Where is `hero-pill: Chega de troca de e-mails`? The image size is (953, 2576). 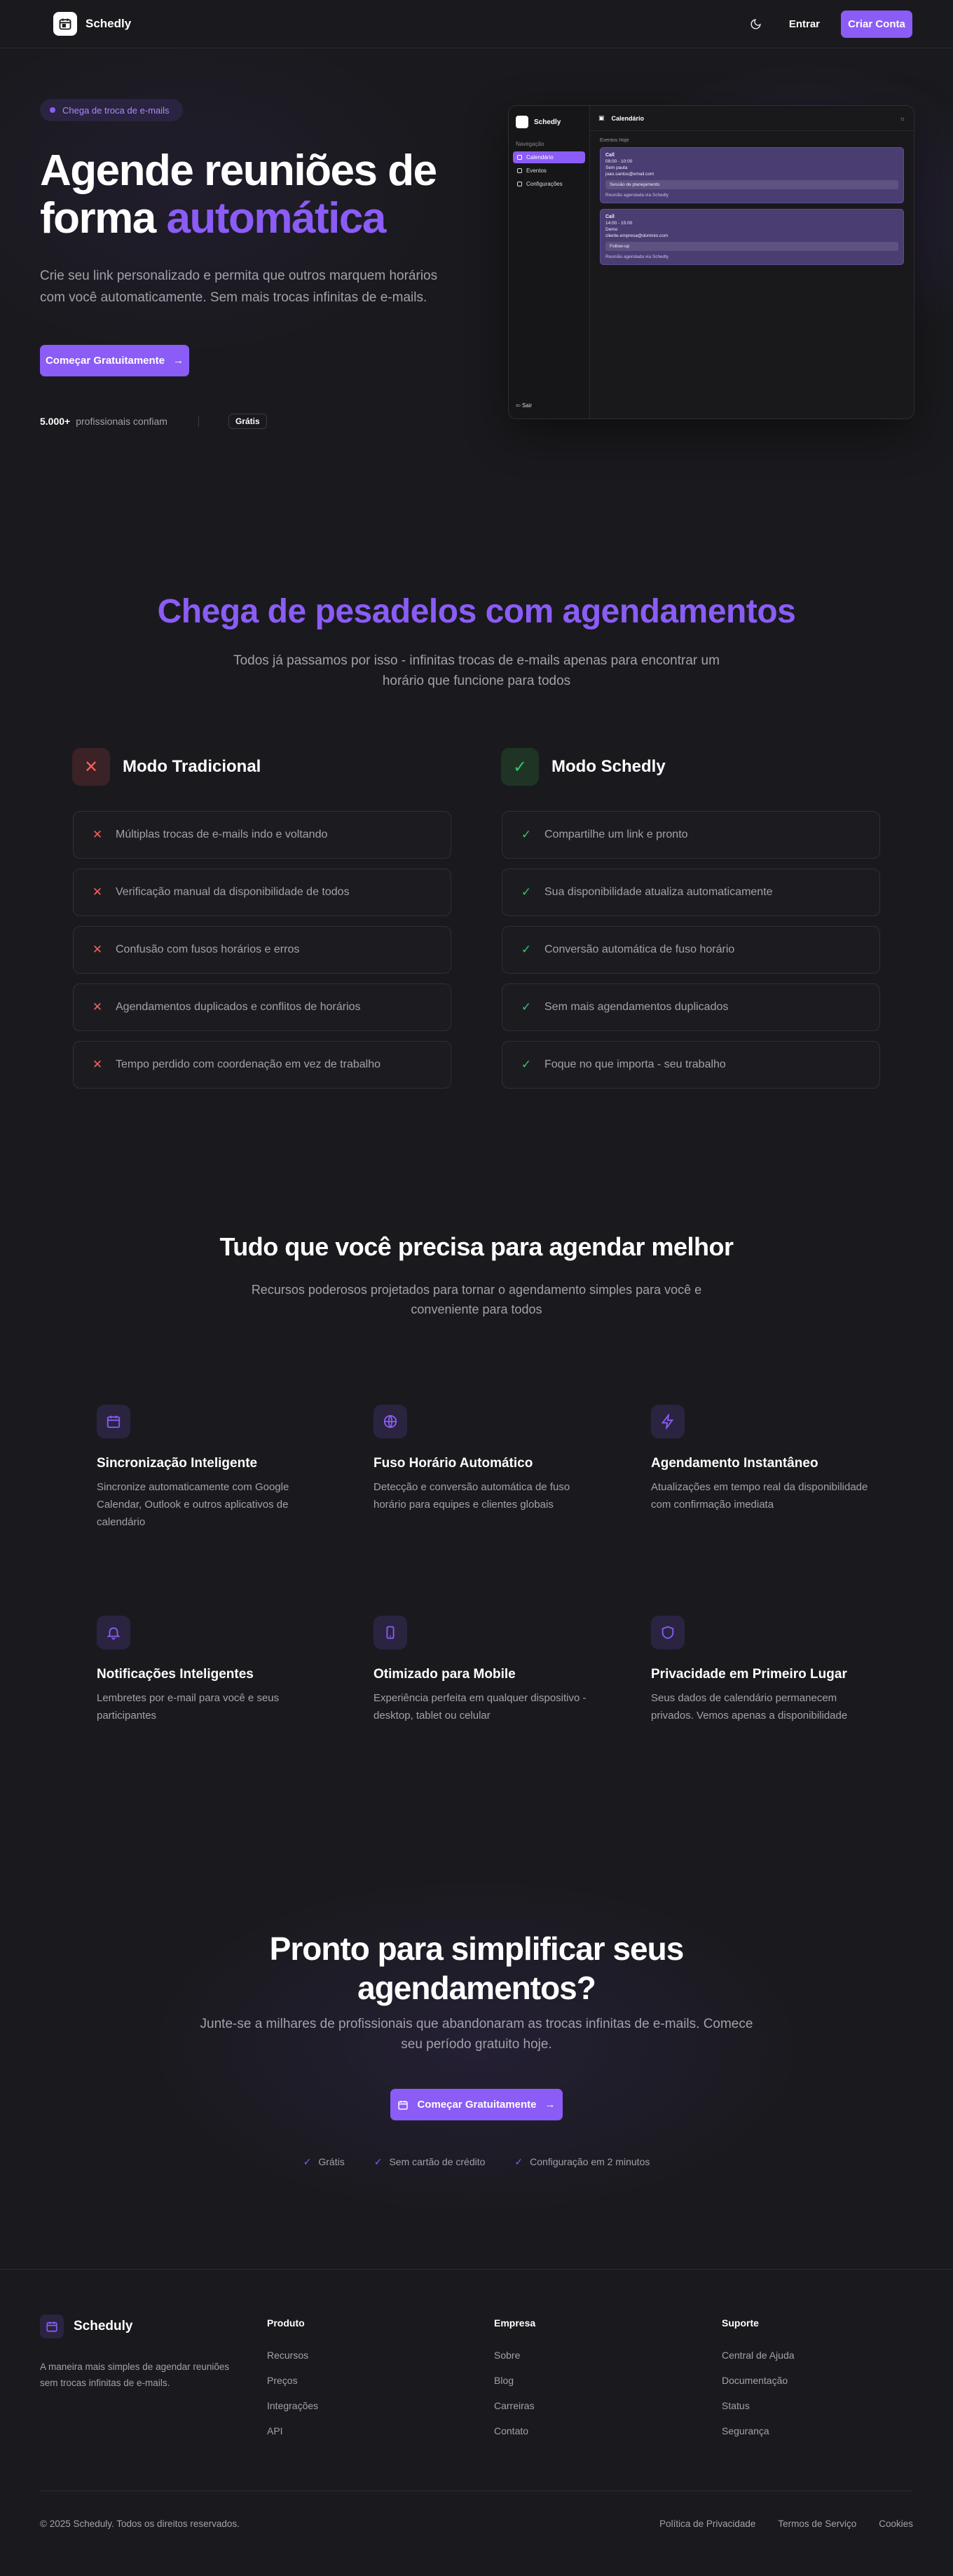
hero-pill: Chega de troca de e-mails is located at coordinates (112, 110).